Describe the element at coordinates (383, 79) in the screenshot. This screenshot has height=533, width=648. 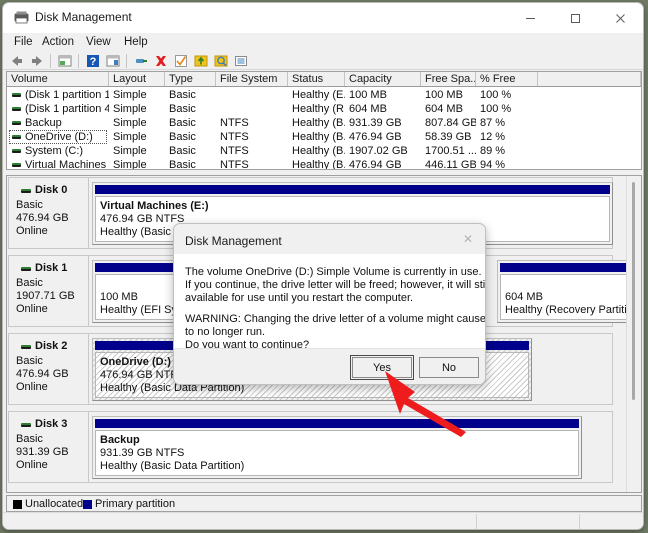
I see `column-header-capacity: Capacity` at that location.